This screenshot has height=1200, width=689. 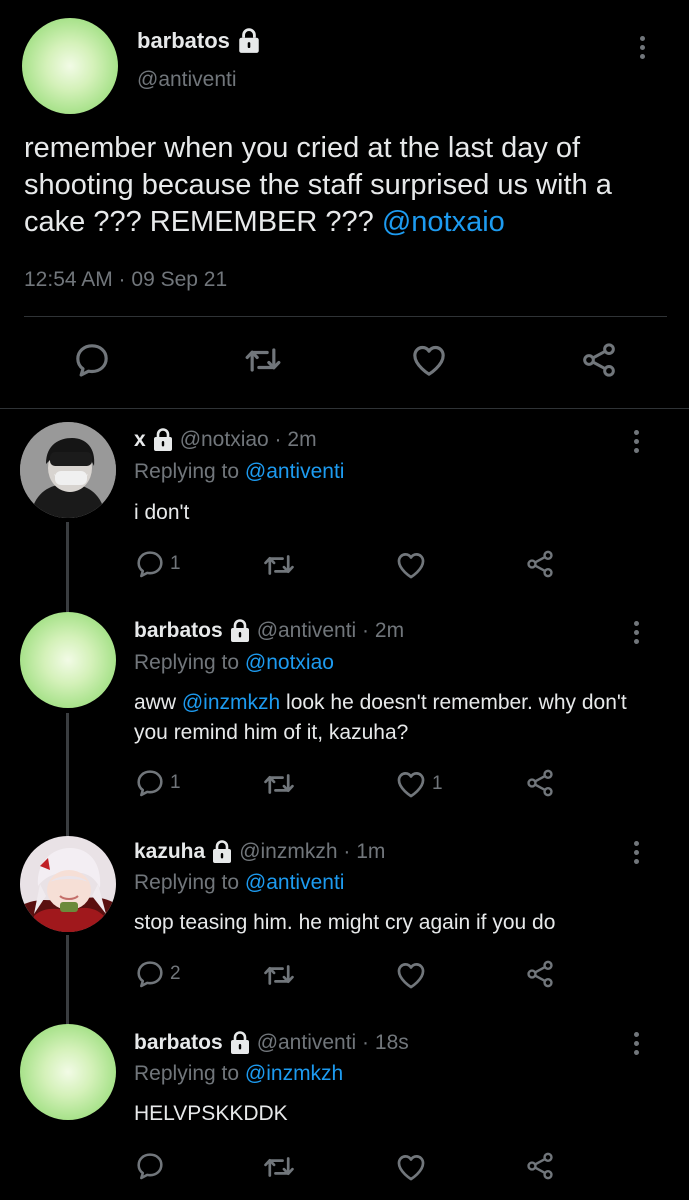 What do you see at coordinates (211, 1113) in the screenshot?
I see `reply-text: HELVPSKKDDK` at bounding box center [211, 1113].